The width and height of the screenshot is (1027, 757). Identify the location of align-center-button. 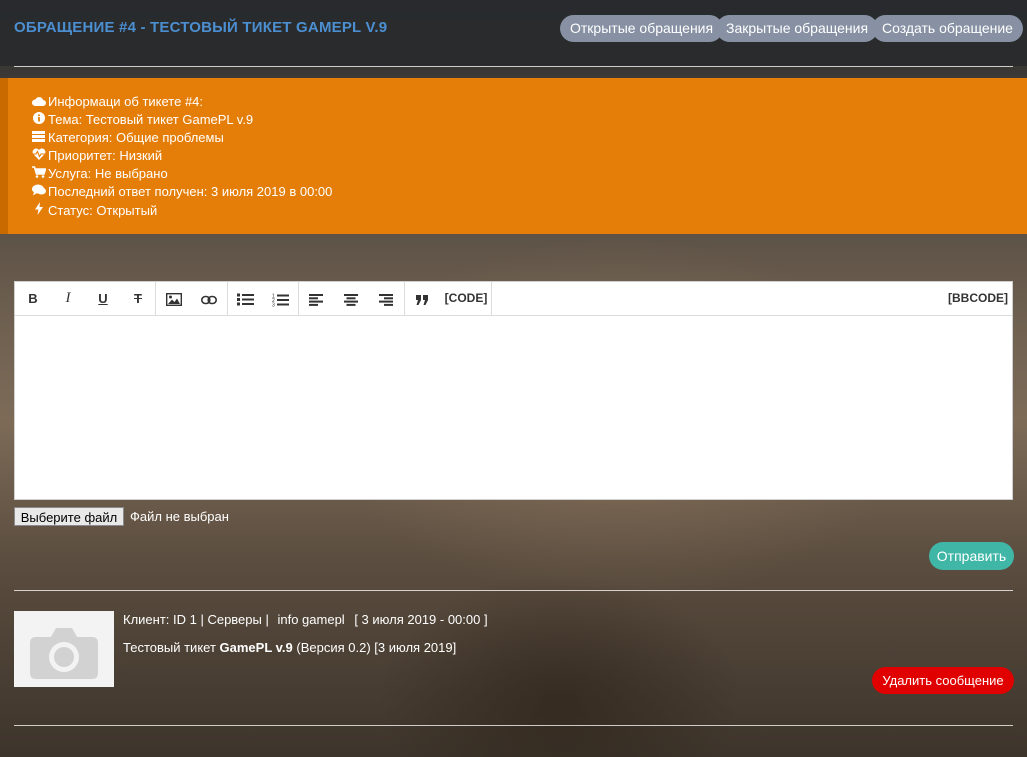
(351, 298).